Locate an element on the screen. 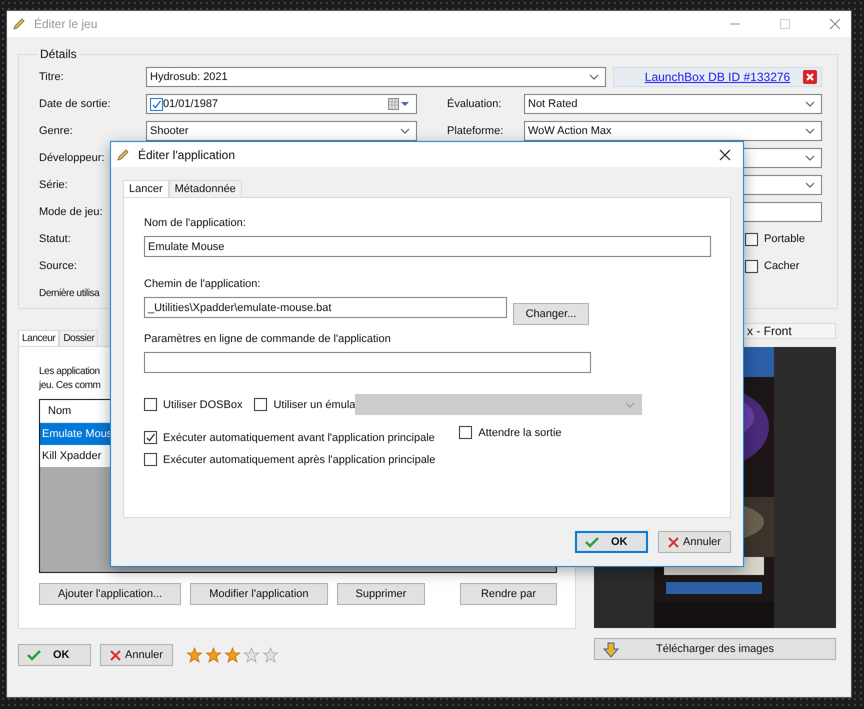  date-field: 01/01/1987 is located at coordinates (281, 104).